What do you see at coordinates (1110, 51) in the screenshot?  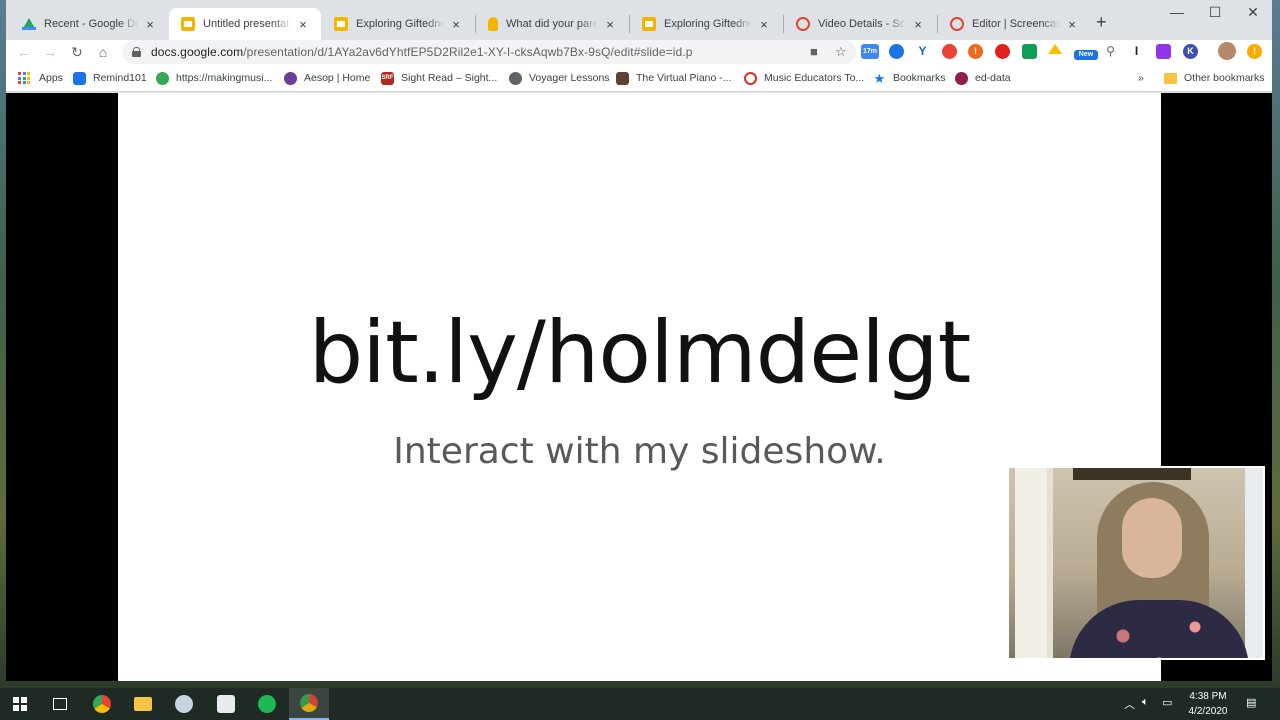 I see `search-extension-icon: ⚲` at bounding box center [1110, 51].